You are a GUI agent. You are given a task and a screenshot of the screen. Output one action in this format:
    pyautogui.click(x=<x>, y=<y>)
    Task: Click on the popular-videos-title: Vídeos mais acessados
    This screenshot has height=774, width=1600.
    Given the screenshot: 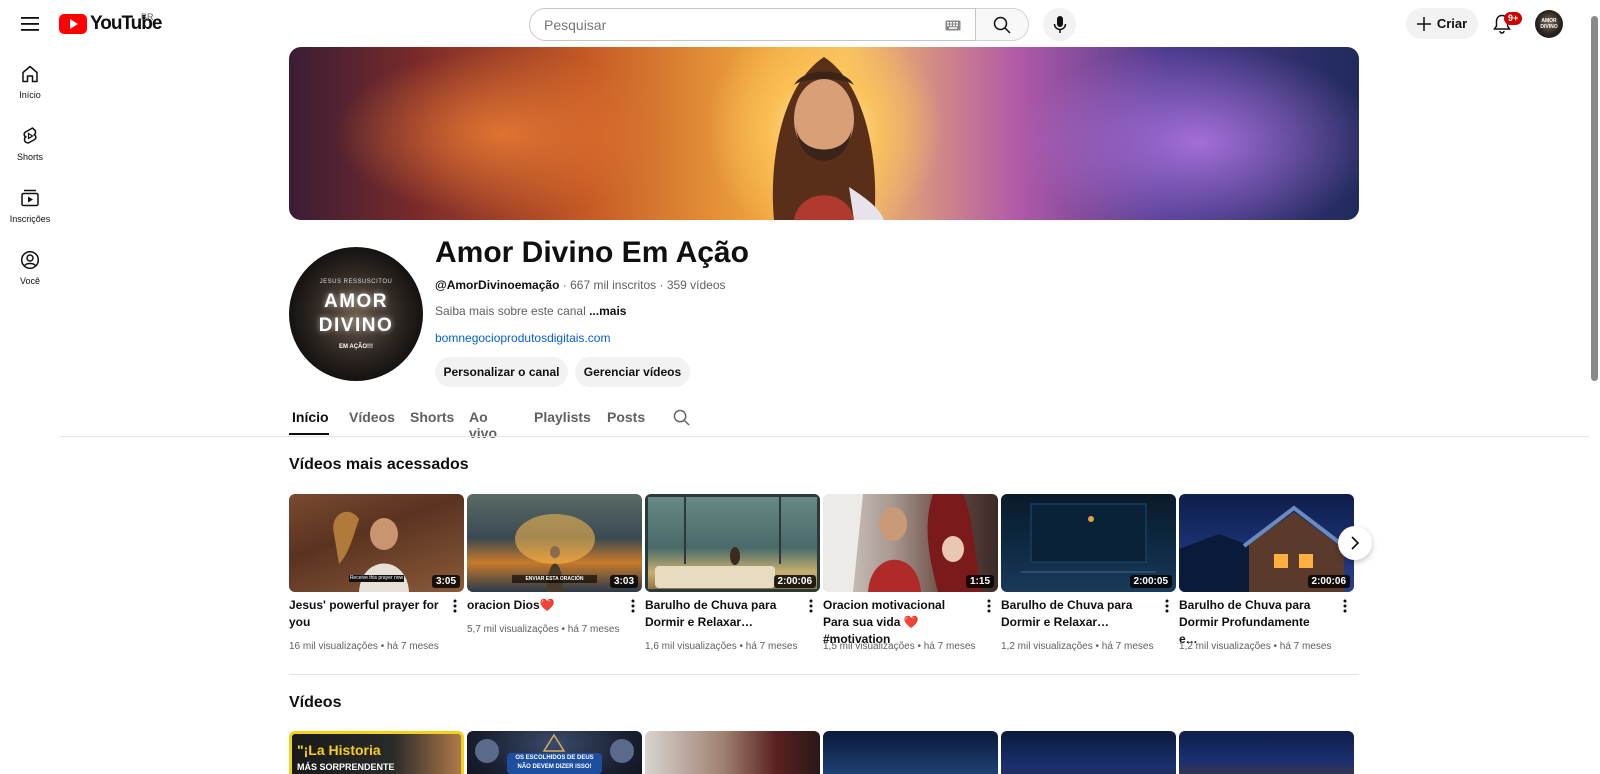 What is the action you would take?
    pyautogui.click(x=379, y=464)
    